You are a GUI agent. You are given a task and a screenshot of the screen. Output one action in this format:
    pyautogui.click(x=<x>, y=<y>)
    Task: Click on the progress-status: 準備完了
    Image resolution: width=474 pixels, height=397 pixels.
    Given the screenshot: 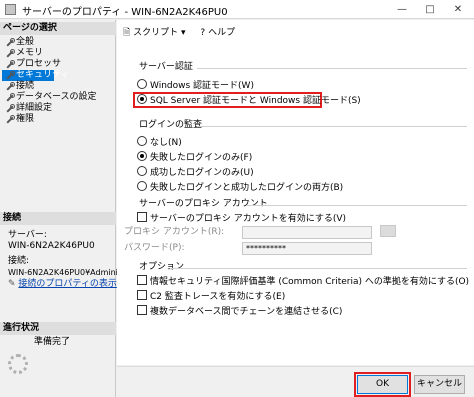 What is the action you would take?
    pyautogui.click(x=52, y=342)
    